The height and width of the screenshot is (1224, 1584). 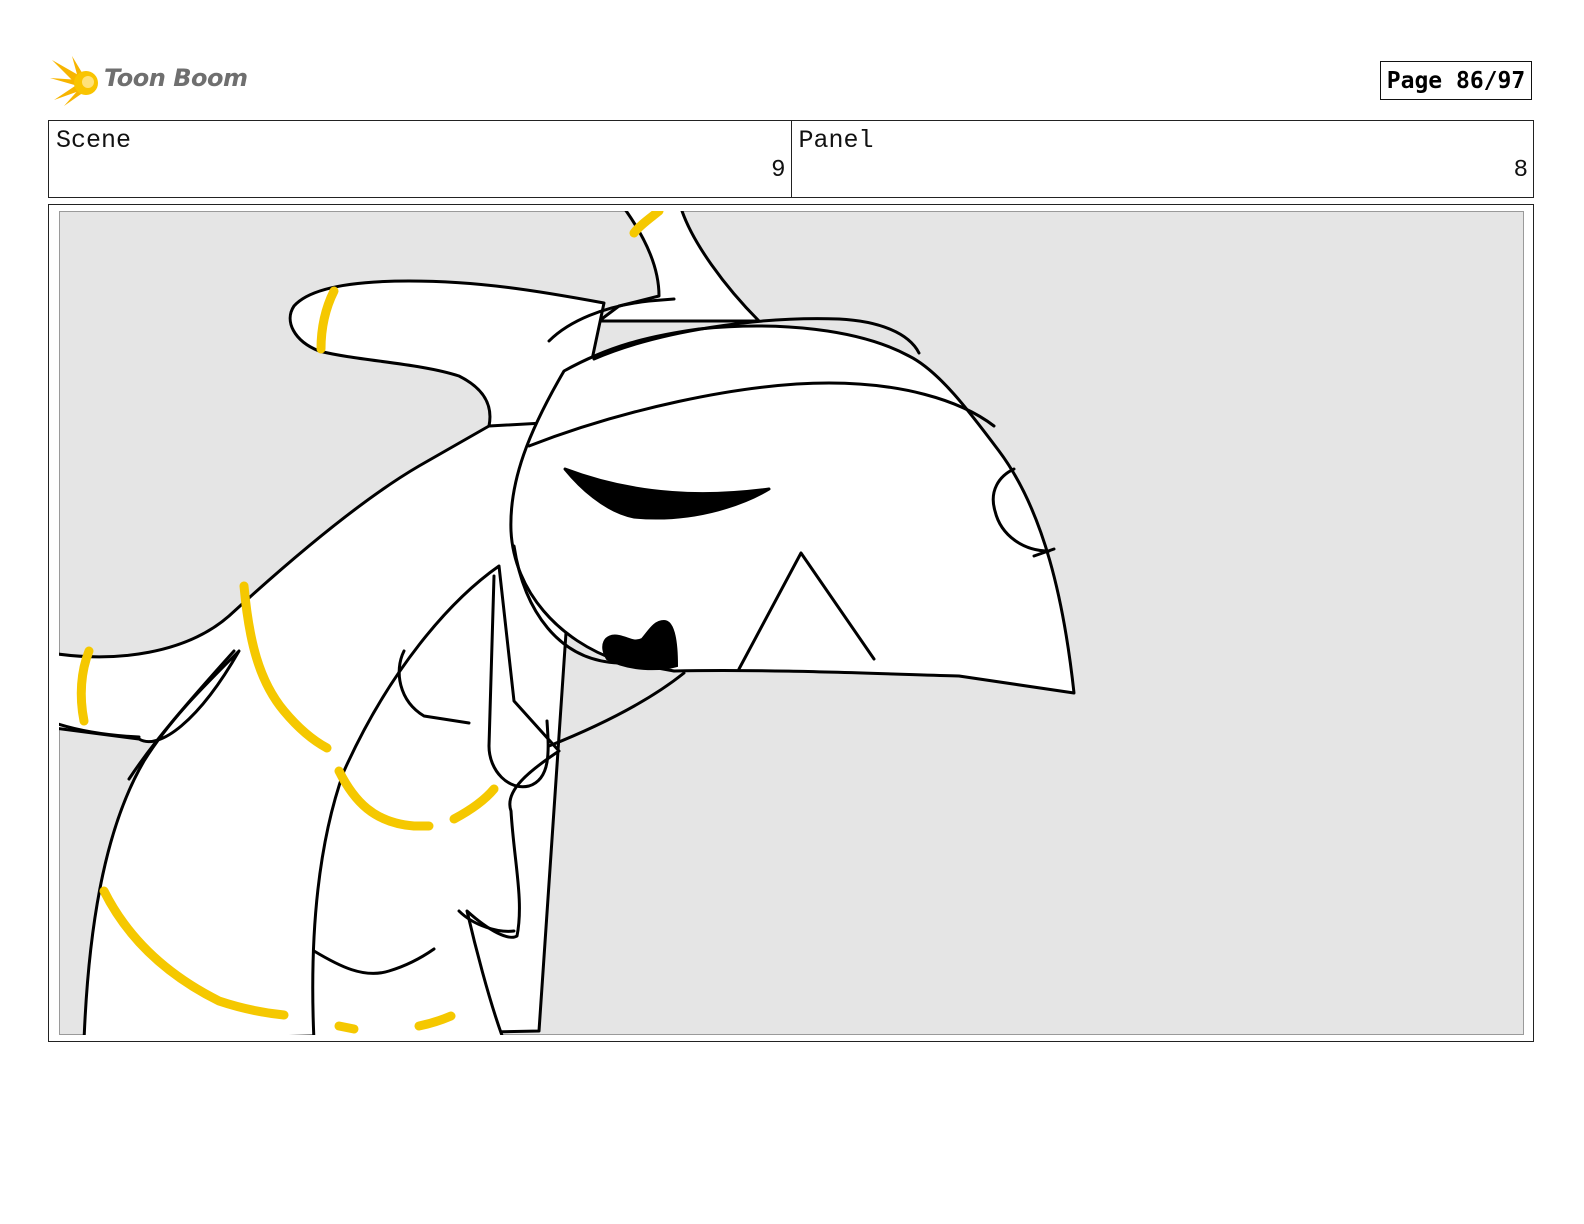 I want to click on scene-number: 9, so click(x=778, y=170).